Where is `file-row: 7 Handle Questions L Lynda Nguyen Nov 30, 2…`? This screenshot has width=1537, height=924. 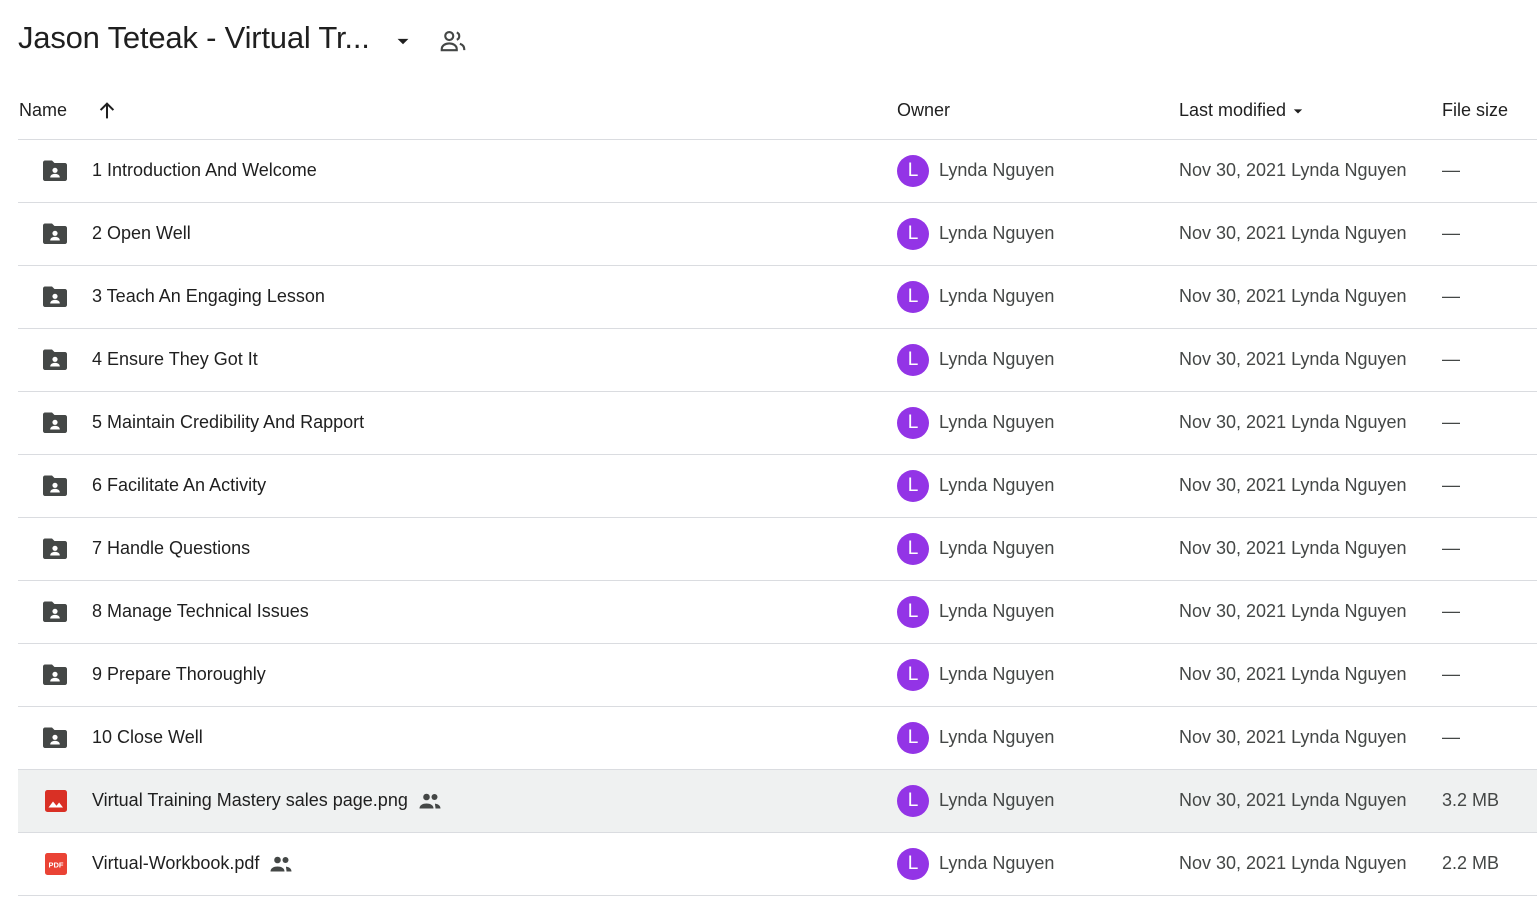 file-row: 7 Handle Questions L Lynda Nguyen Nov 30, 2… is located at coordinates (777, 549).